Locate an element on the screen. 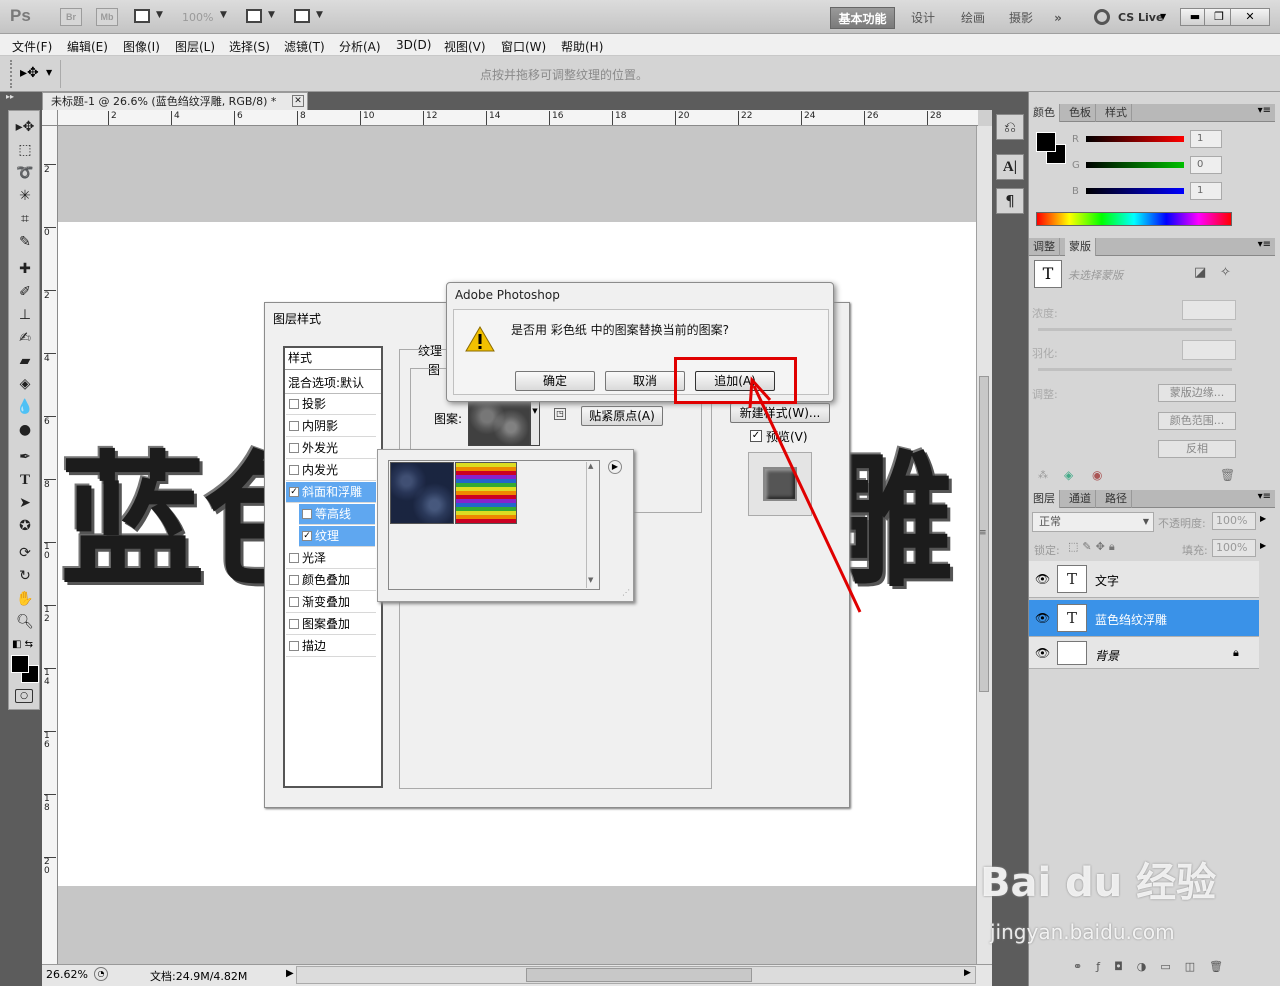 This screenshot has width=1280, height=986. menu-select: 选择(S) is located at coordinates (249, 46).